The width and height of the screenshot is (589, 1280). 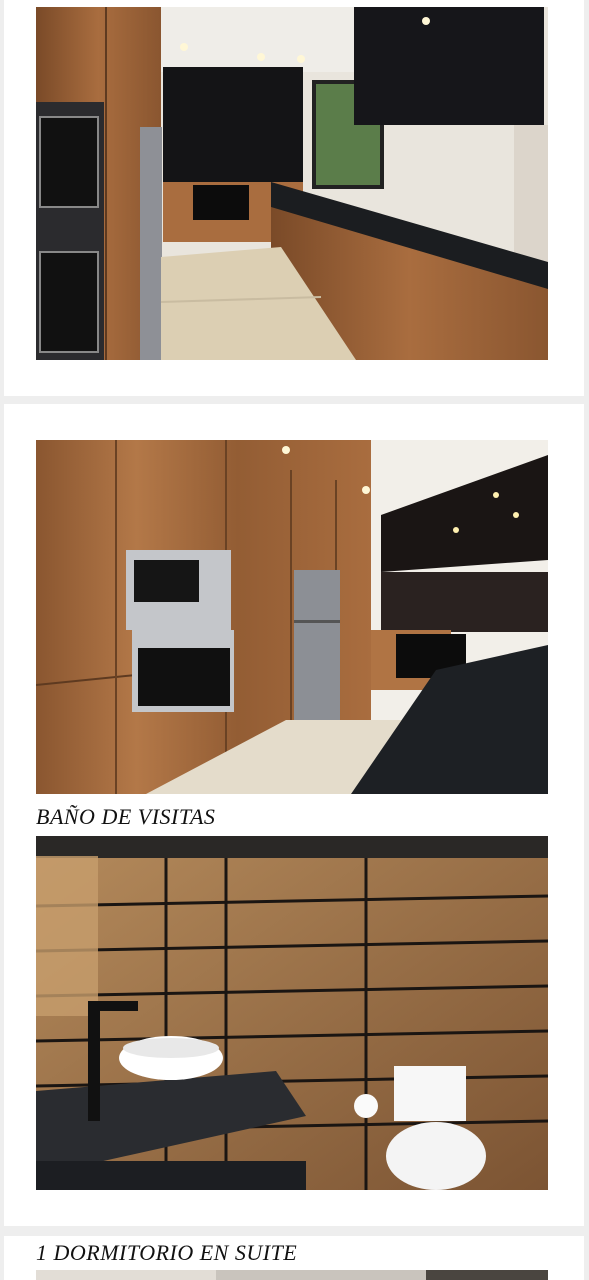 What do you see at coordinates (126, 816) in the screenshot?
I see `section-title-guest-bathroom: BAÑO DE VISITAS` at bounding box center [126, 816].